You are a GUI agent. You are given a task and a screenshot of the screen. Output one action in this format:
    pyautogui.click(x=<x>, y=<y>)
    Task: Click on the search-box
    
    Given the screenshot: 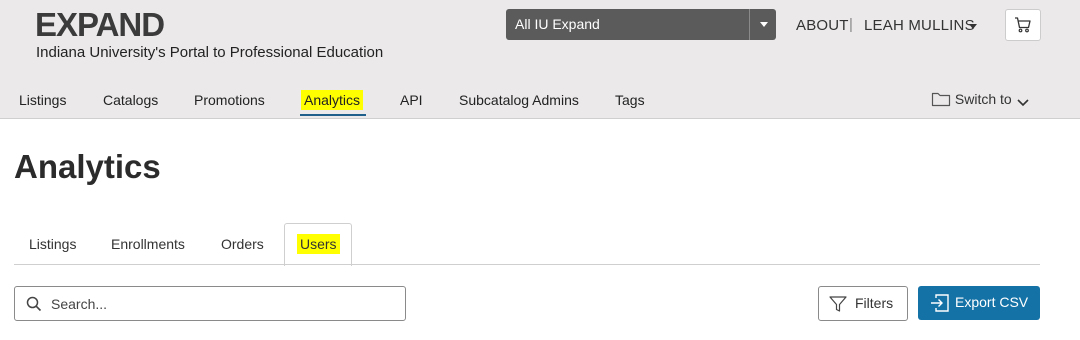 What is the action you would take?
    pyautogui.click(x=210, y=303)
    